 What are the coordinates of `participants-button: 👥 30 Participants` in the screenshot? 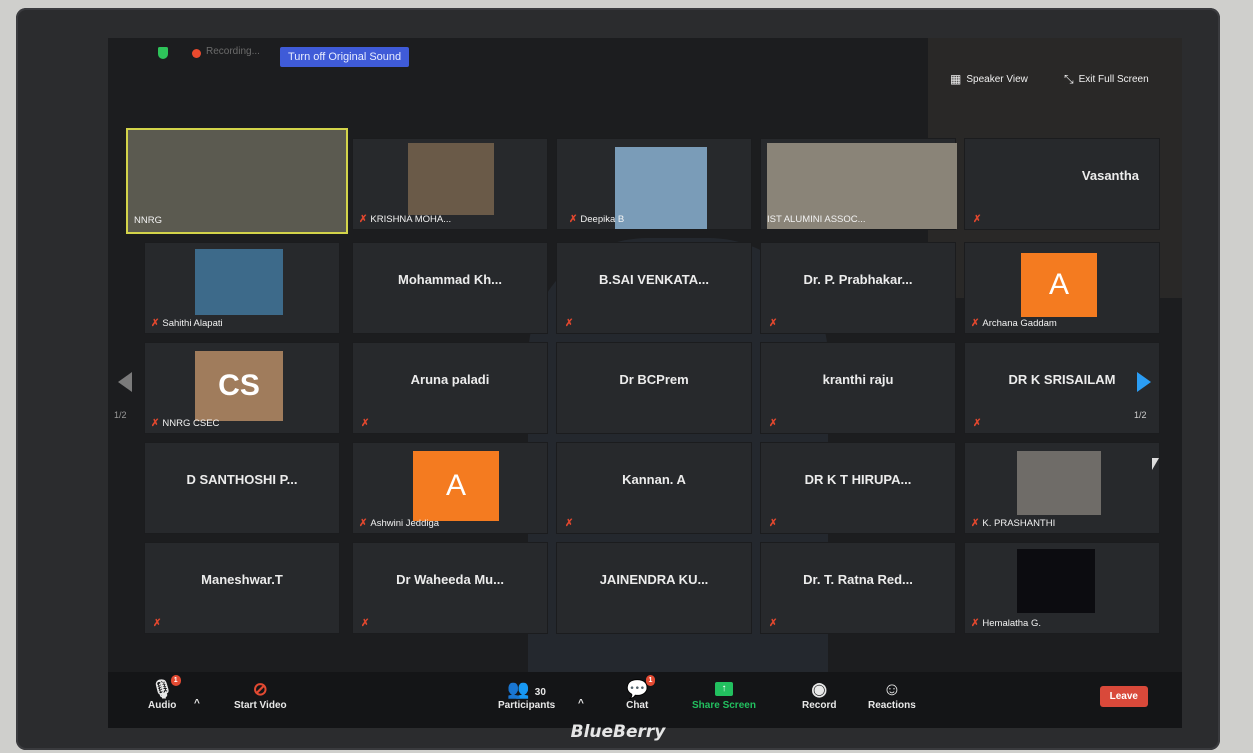 It's located at (526, 694).